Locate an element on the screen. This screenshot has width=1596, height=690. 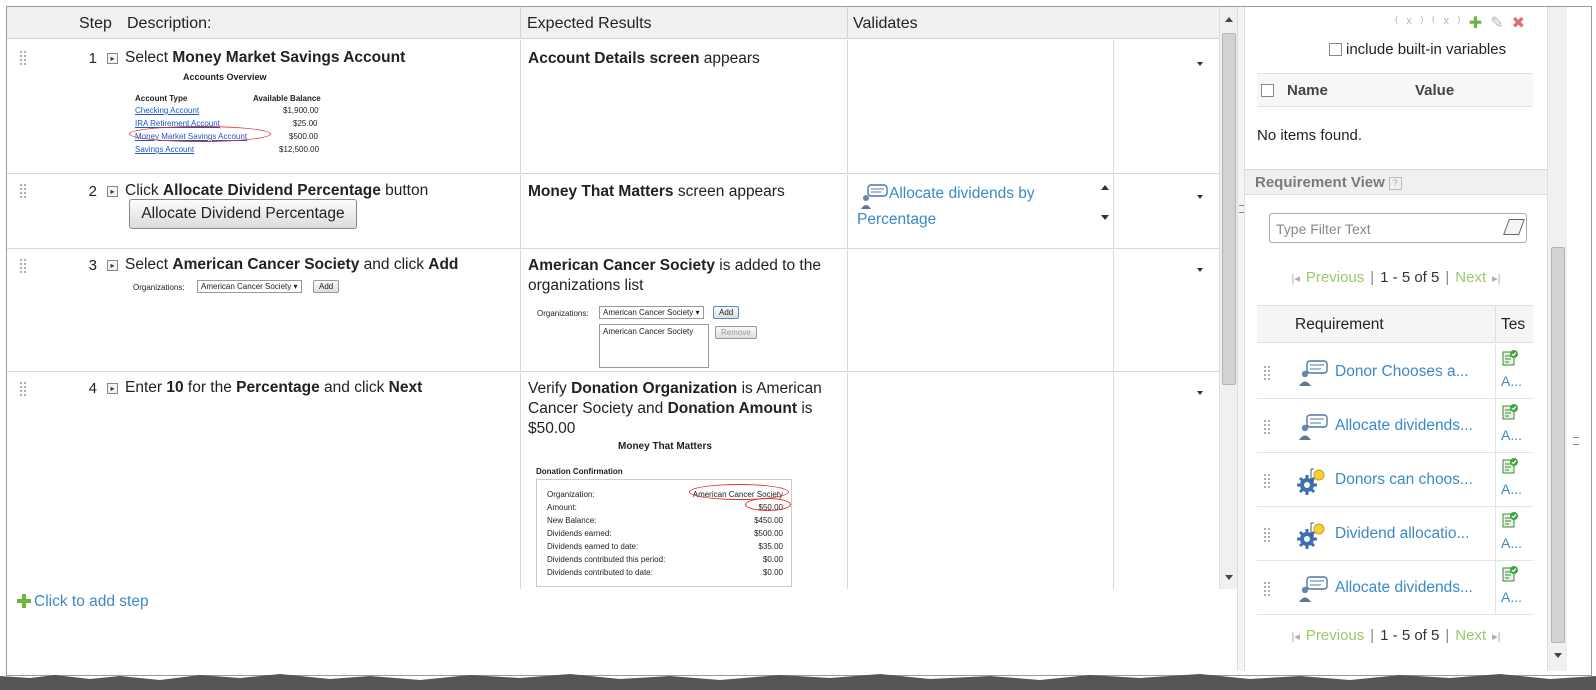
outer-splitter is located at coordinates (1579, 339).